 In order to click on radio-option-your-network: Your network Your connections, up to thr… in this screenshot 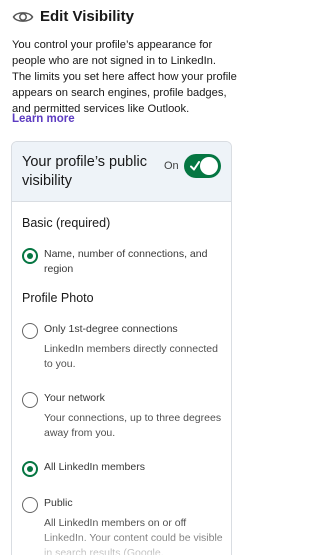, I will do `click(124, 416)`.